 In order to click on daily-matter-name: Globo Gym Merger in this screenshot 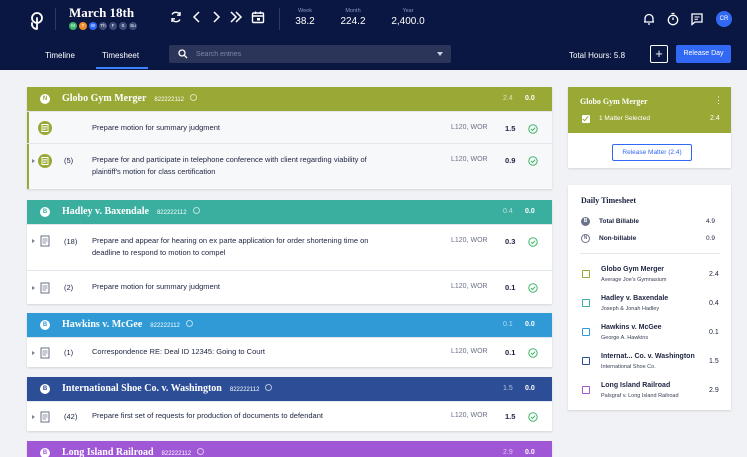, I will do `click(633, 269)`.